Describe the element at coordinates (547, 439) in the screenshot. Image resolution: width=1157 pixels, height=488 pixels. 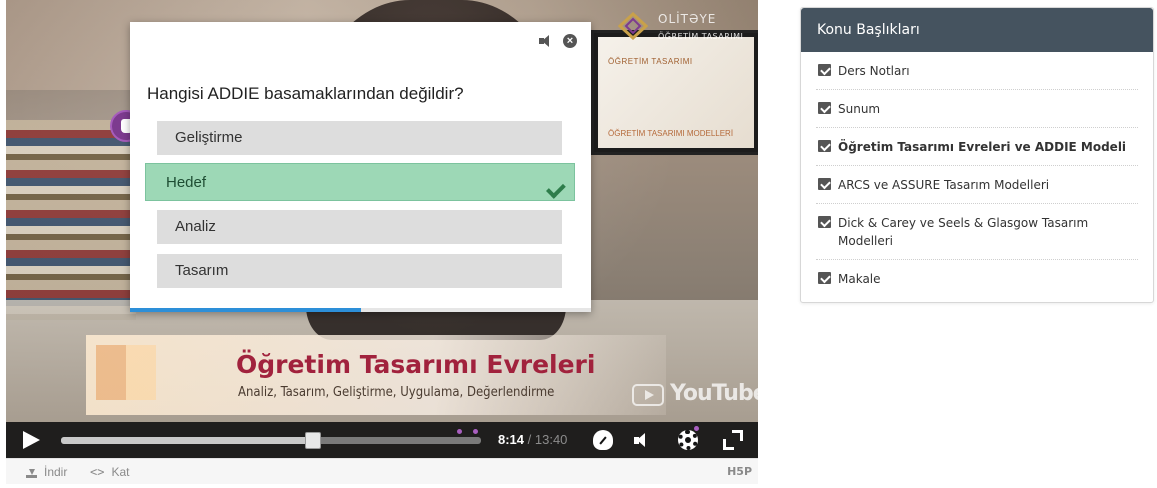
I see `total-time: / 13:40` at that location.